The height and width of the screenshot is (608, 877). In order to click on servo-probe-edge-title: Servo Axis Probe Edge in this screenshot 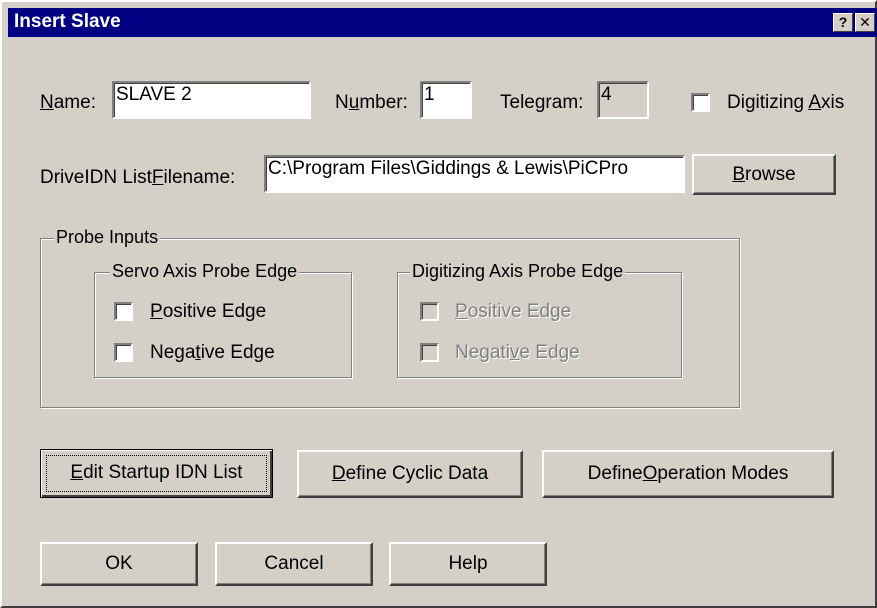, I will do `click(205, 271)`.